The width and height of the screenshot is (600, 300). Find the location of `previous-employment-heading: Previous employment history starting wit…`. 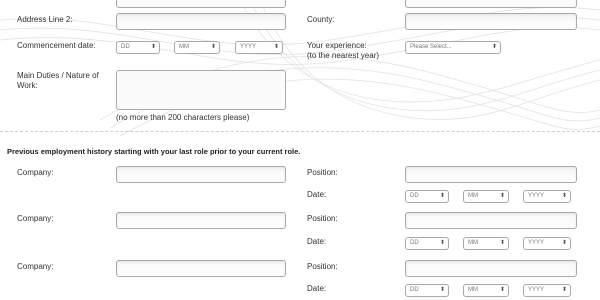

previous-employment-heading: Previous employment history starting wit… is located at coordinates (154, 151).